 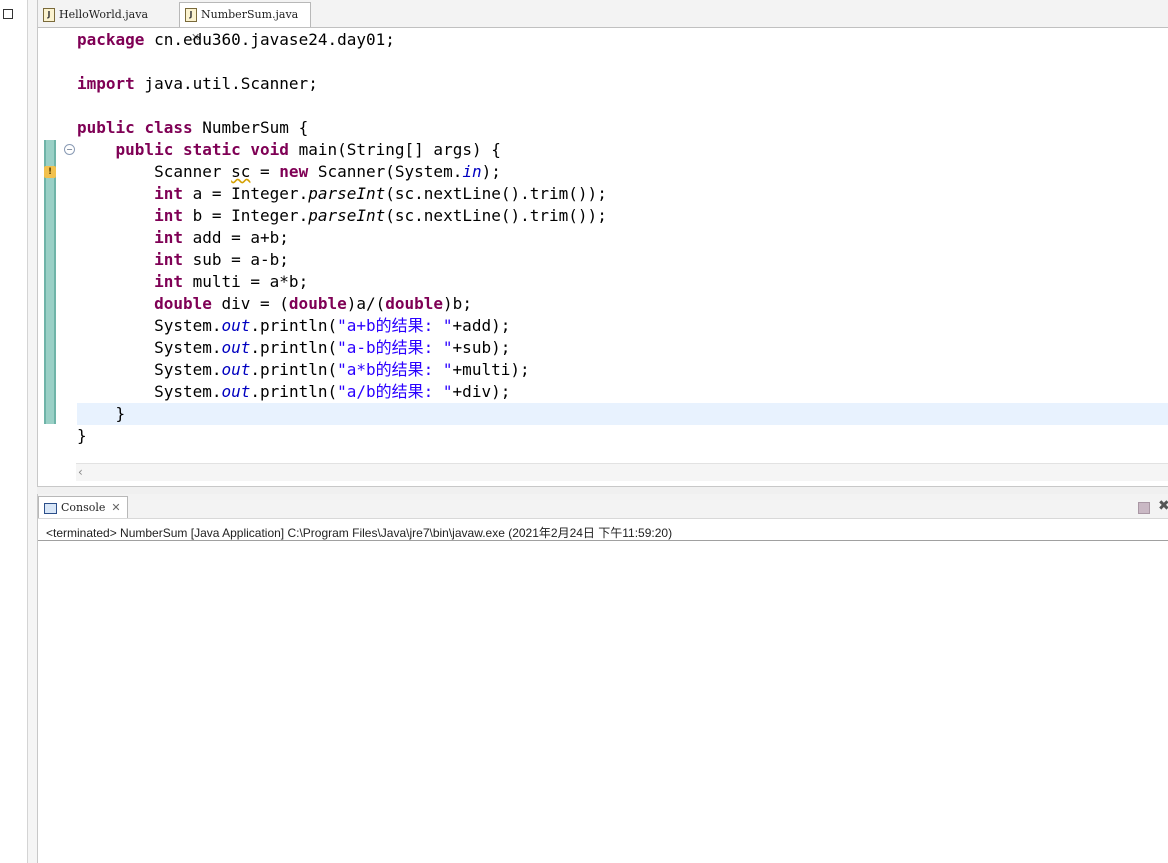 I want to click on tab-helloworld: J HelloWorld.java, so click(x=108, y=14).